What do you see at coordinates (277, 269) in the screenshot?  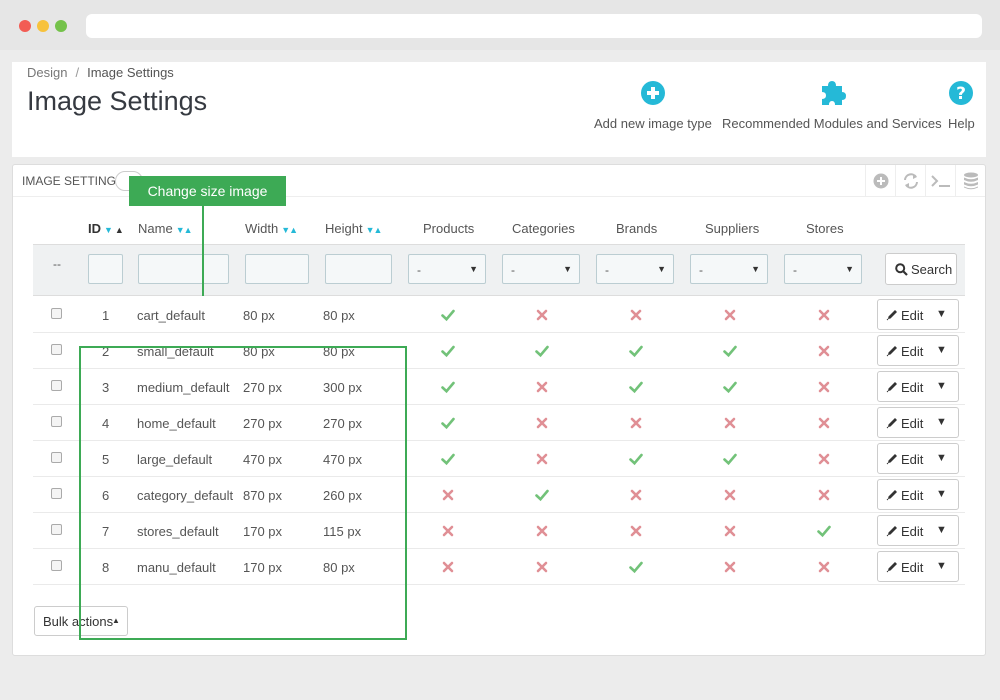 I see `filter-width-input` at bounding box center [277, 269].